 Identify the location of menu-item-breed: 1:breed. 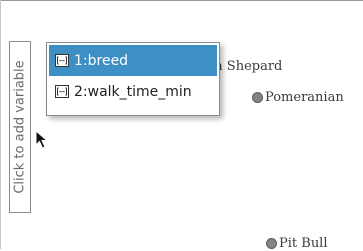
(133, 60).